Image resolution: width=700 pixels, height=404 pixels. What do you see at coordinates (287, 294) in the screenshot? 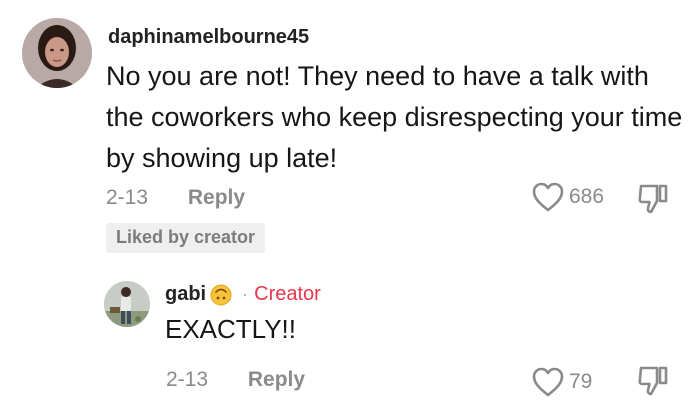
I see `creator-tag: Creator` at bounding box center [287, 294].